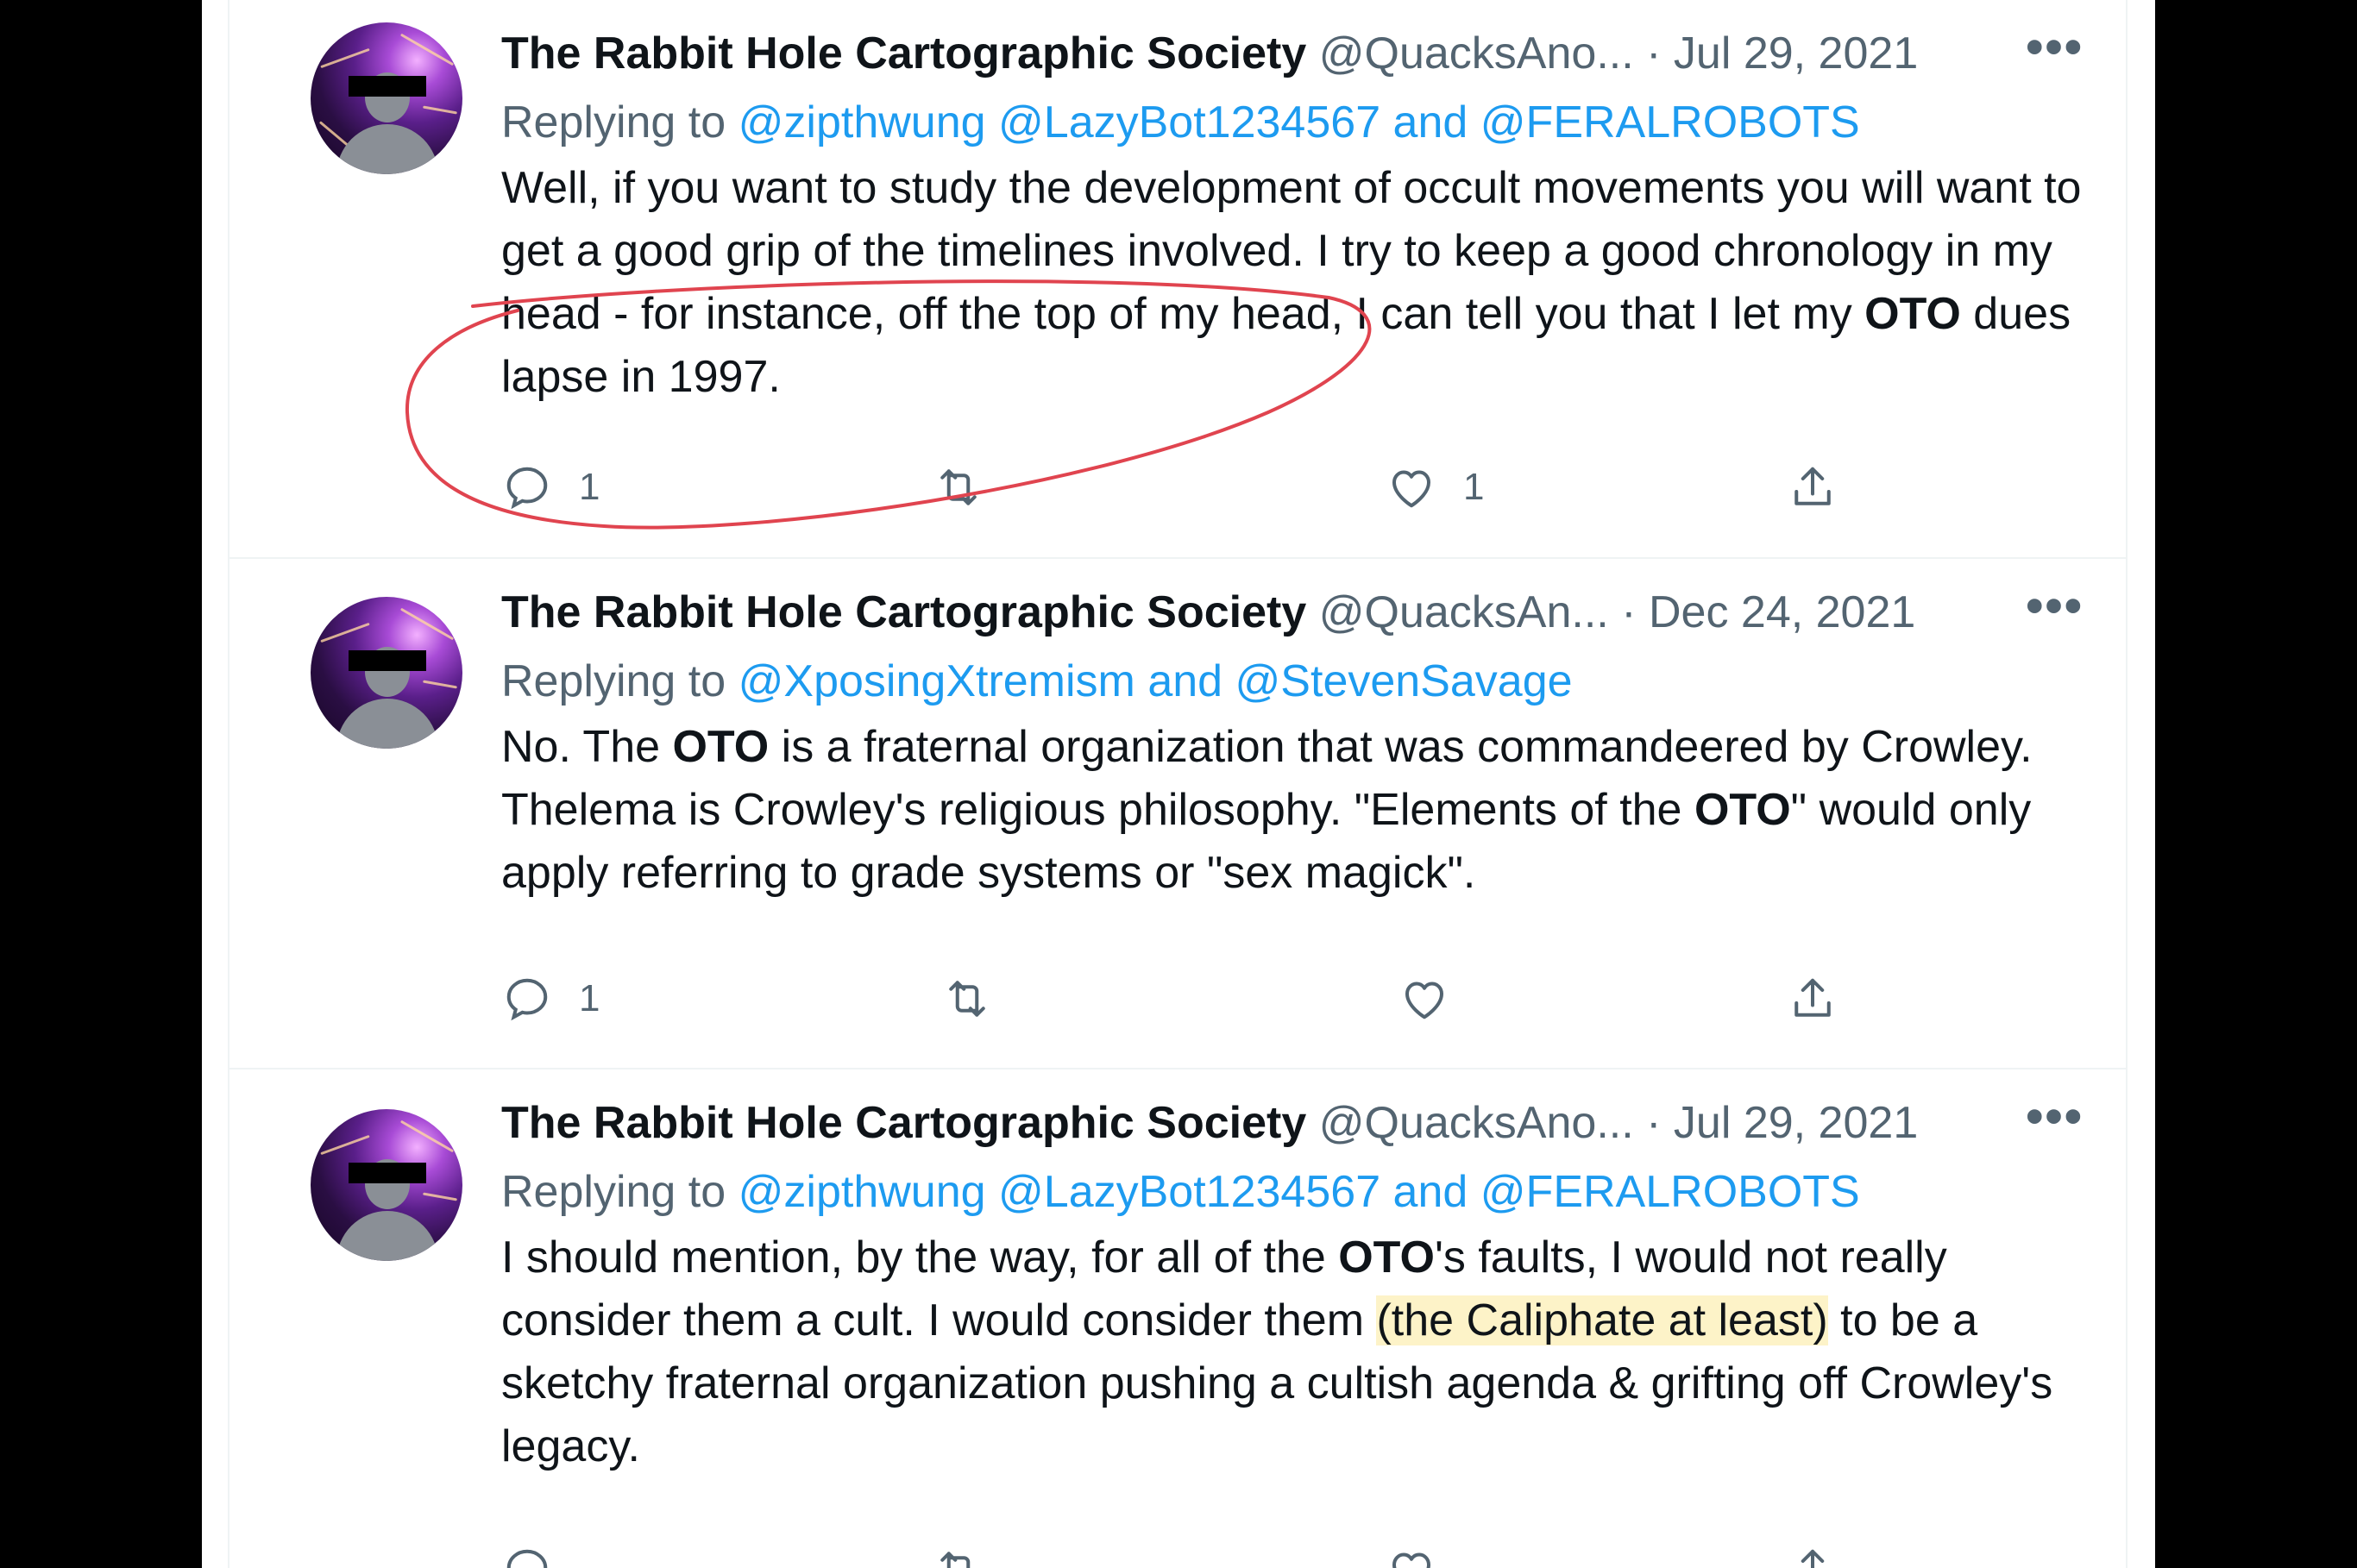 The width and height of the screenshot is (2357, 1568). What do you see at coordinates (1474, 487) in the screenshot?
I see `like-count: 1` at bounding box center [1474, 487].